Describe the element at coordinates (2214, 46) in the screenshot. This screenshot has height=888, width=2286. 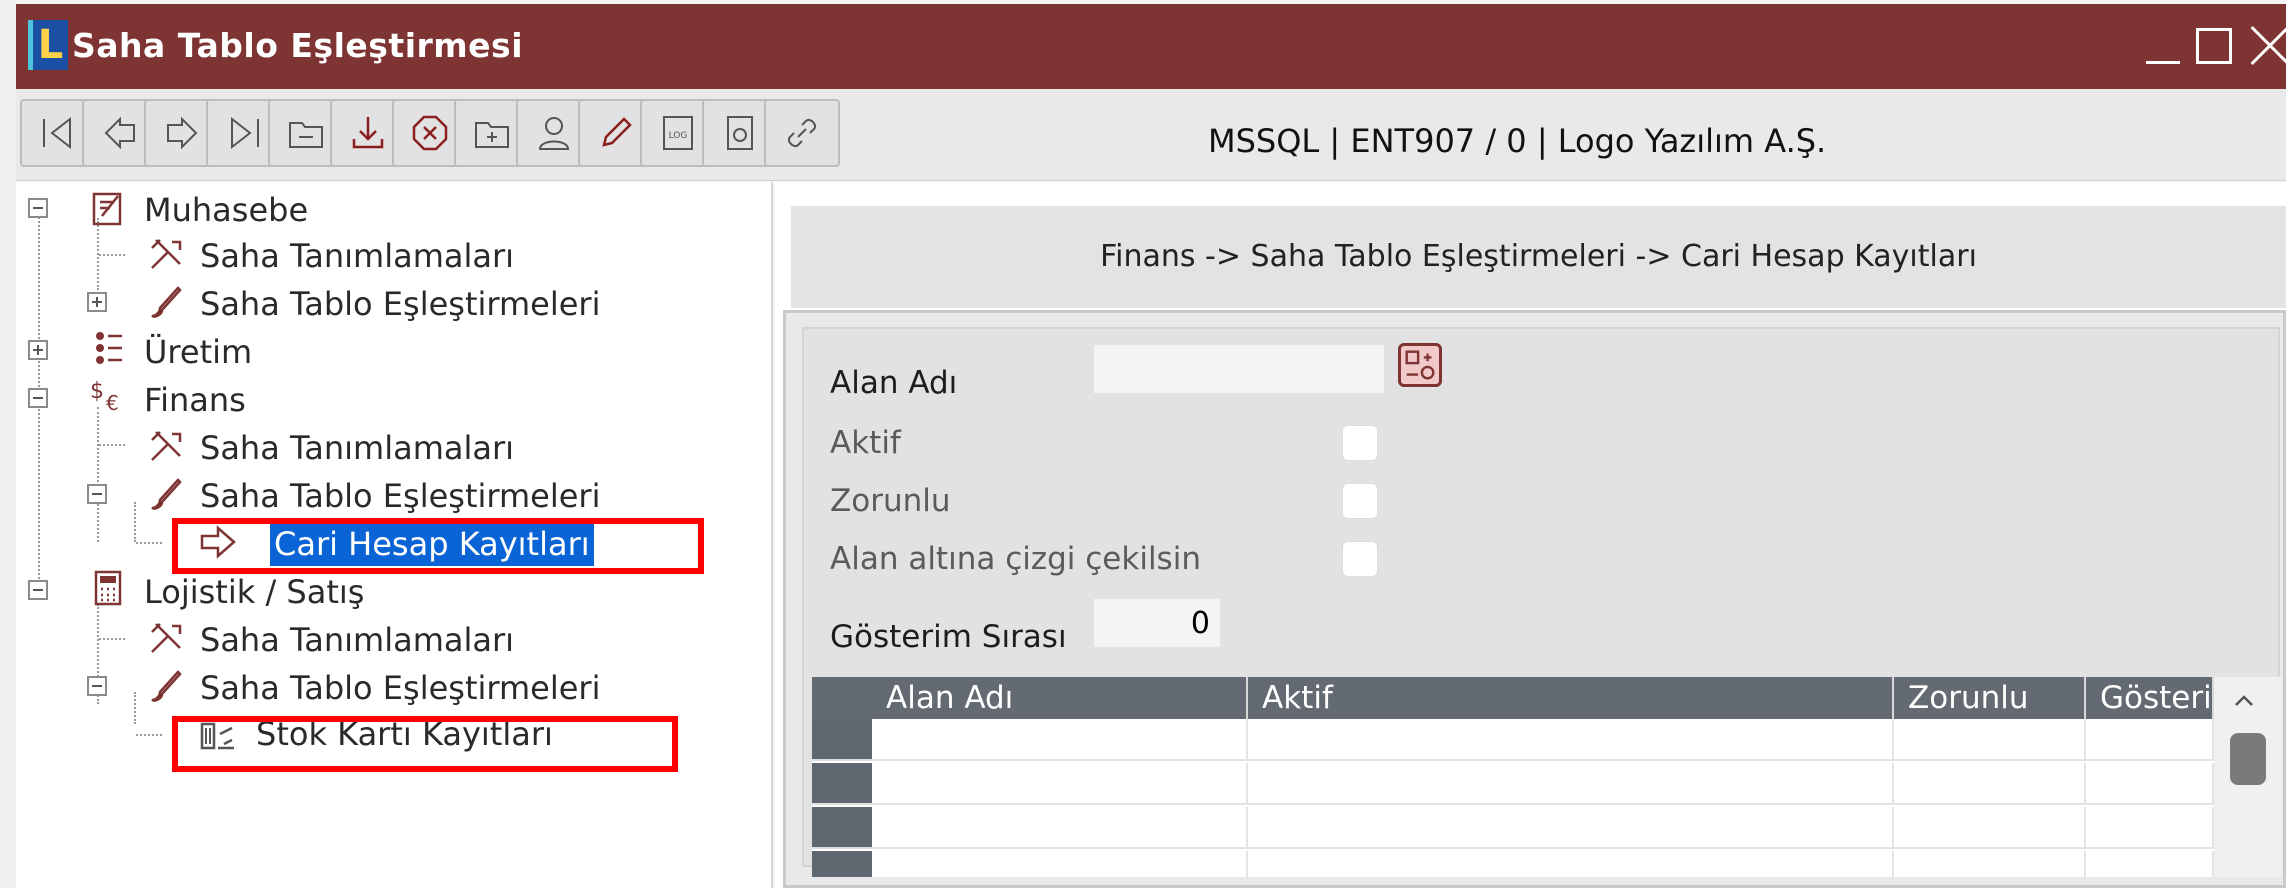
I see `maximize-button` at that location.